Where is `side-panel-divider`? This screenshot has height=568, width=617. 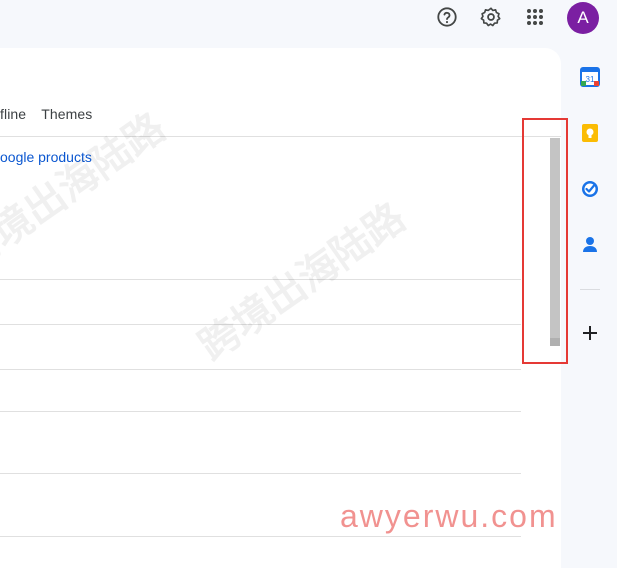 side-panel-divider is located at coordinates (590, 289).